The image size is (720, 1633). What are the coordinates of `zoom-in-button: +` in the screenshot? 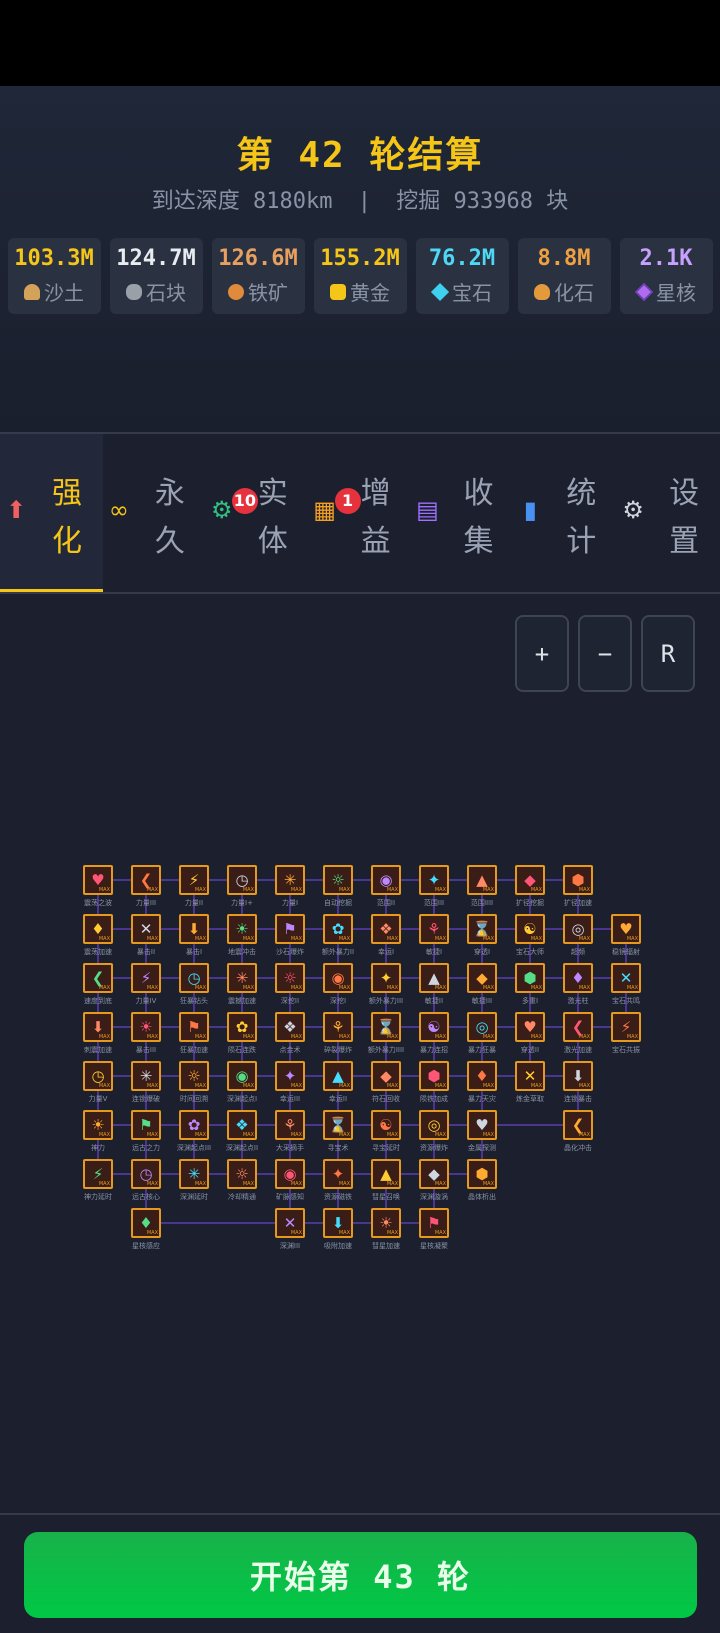 It's located at (542, 653).